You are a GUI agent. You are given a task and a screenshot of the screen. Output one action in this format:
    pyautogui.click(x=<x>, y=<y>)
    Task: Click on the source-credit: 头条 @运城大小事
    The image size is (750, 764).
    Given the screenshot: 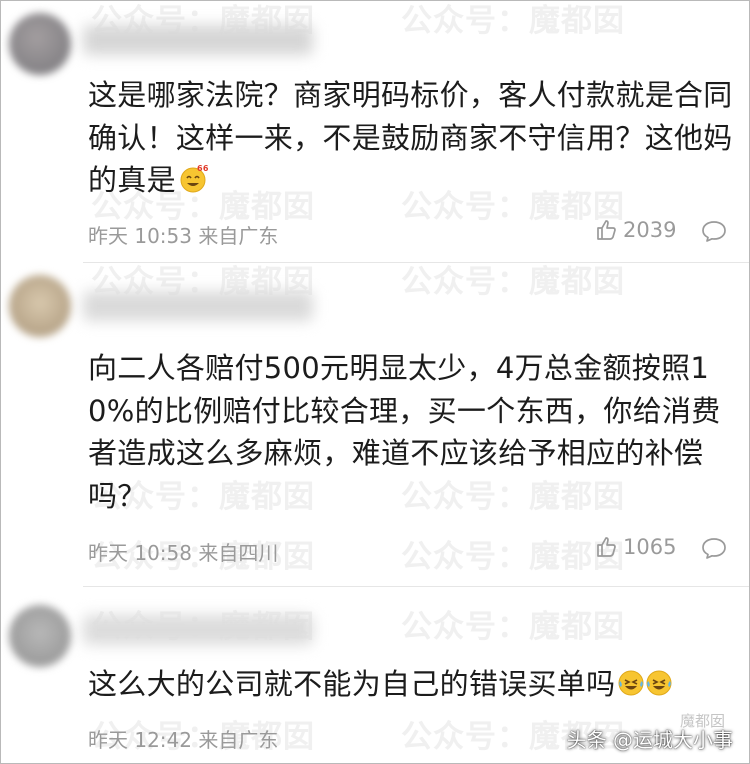 What is the action you would take?
    pyautogui.click(x=649, y=740)
    